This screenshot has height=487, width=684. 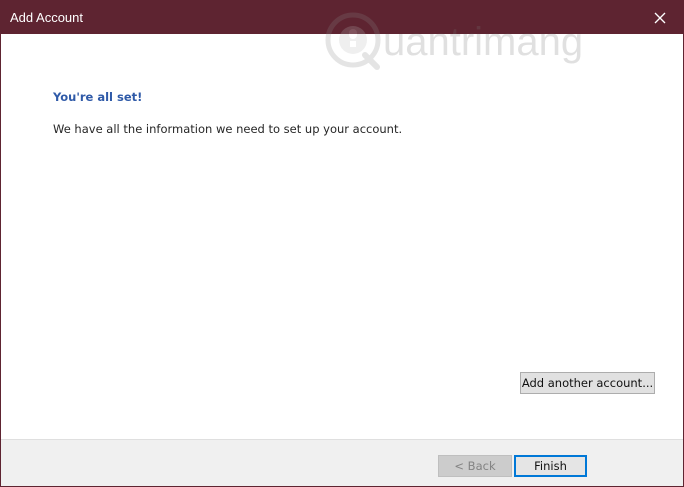 I want to click on close-icon, so click(x=660, y=17).